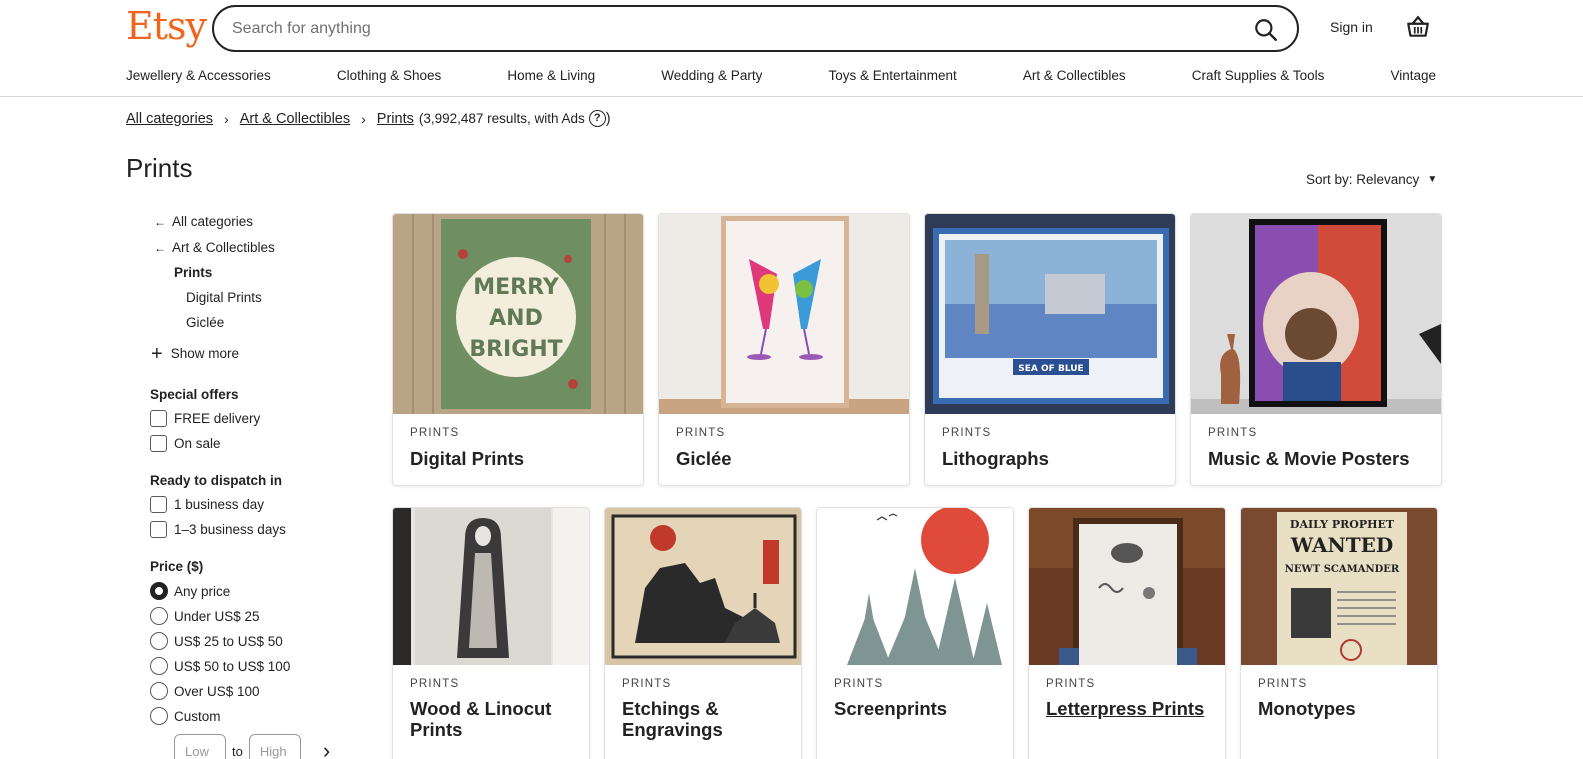  Describe the element at coordinates (224, 297) in the screenshot. I see `sidebar-child-digital-prints: Digital Prints` at that location.